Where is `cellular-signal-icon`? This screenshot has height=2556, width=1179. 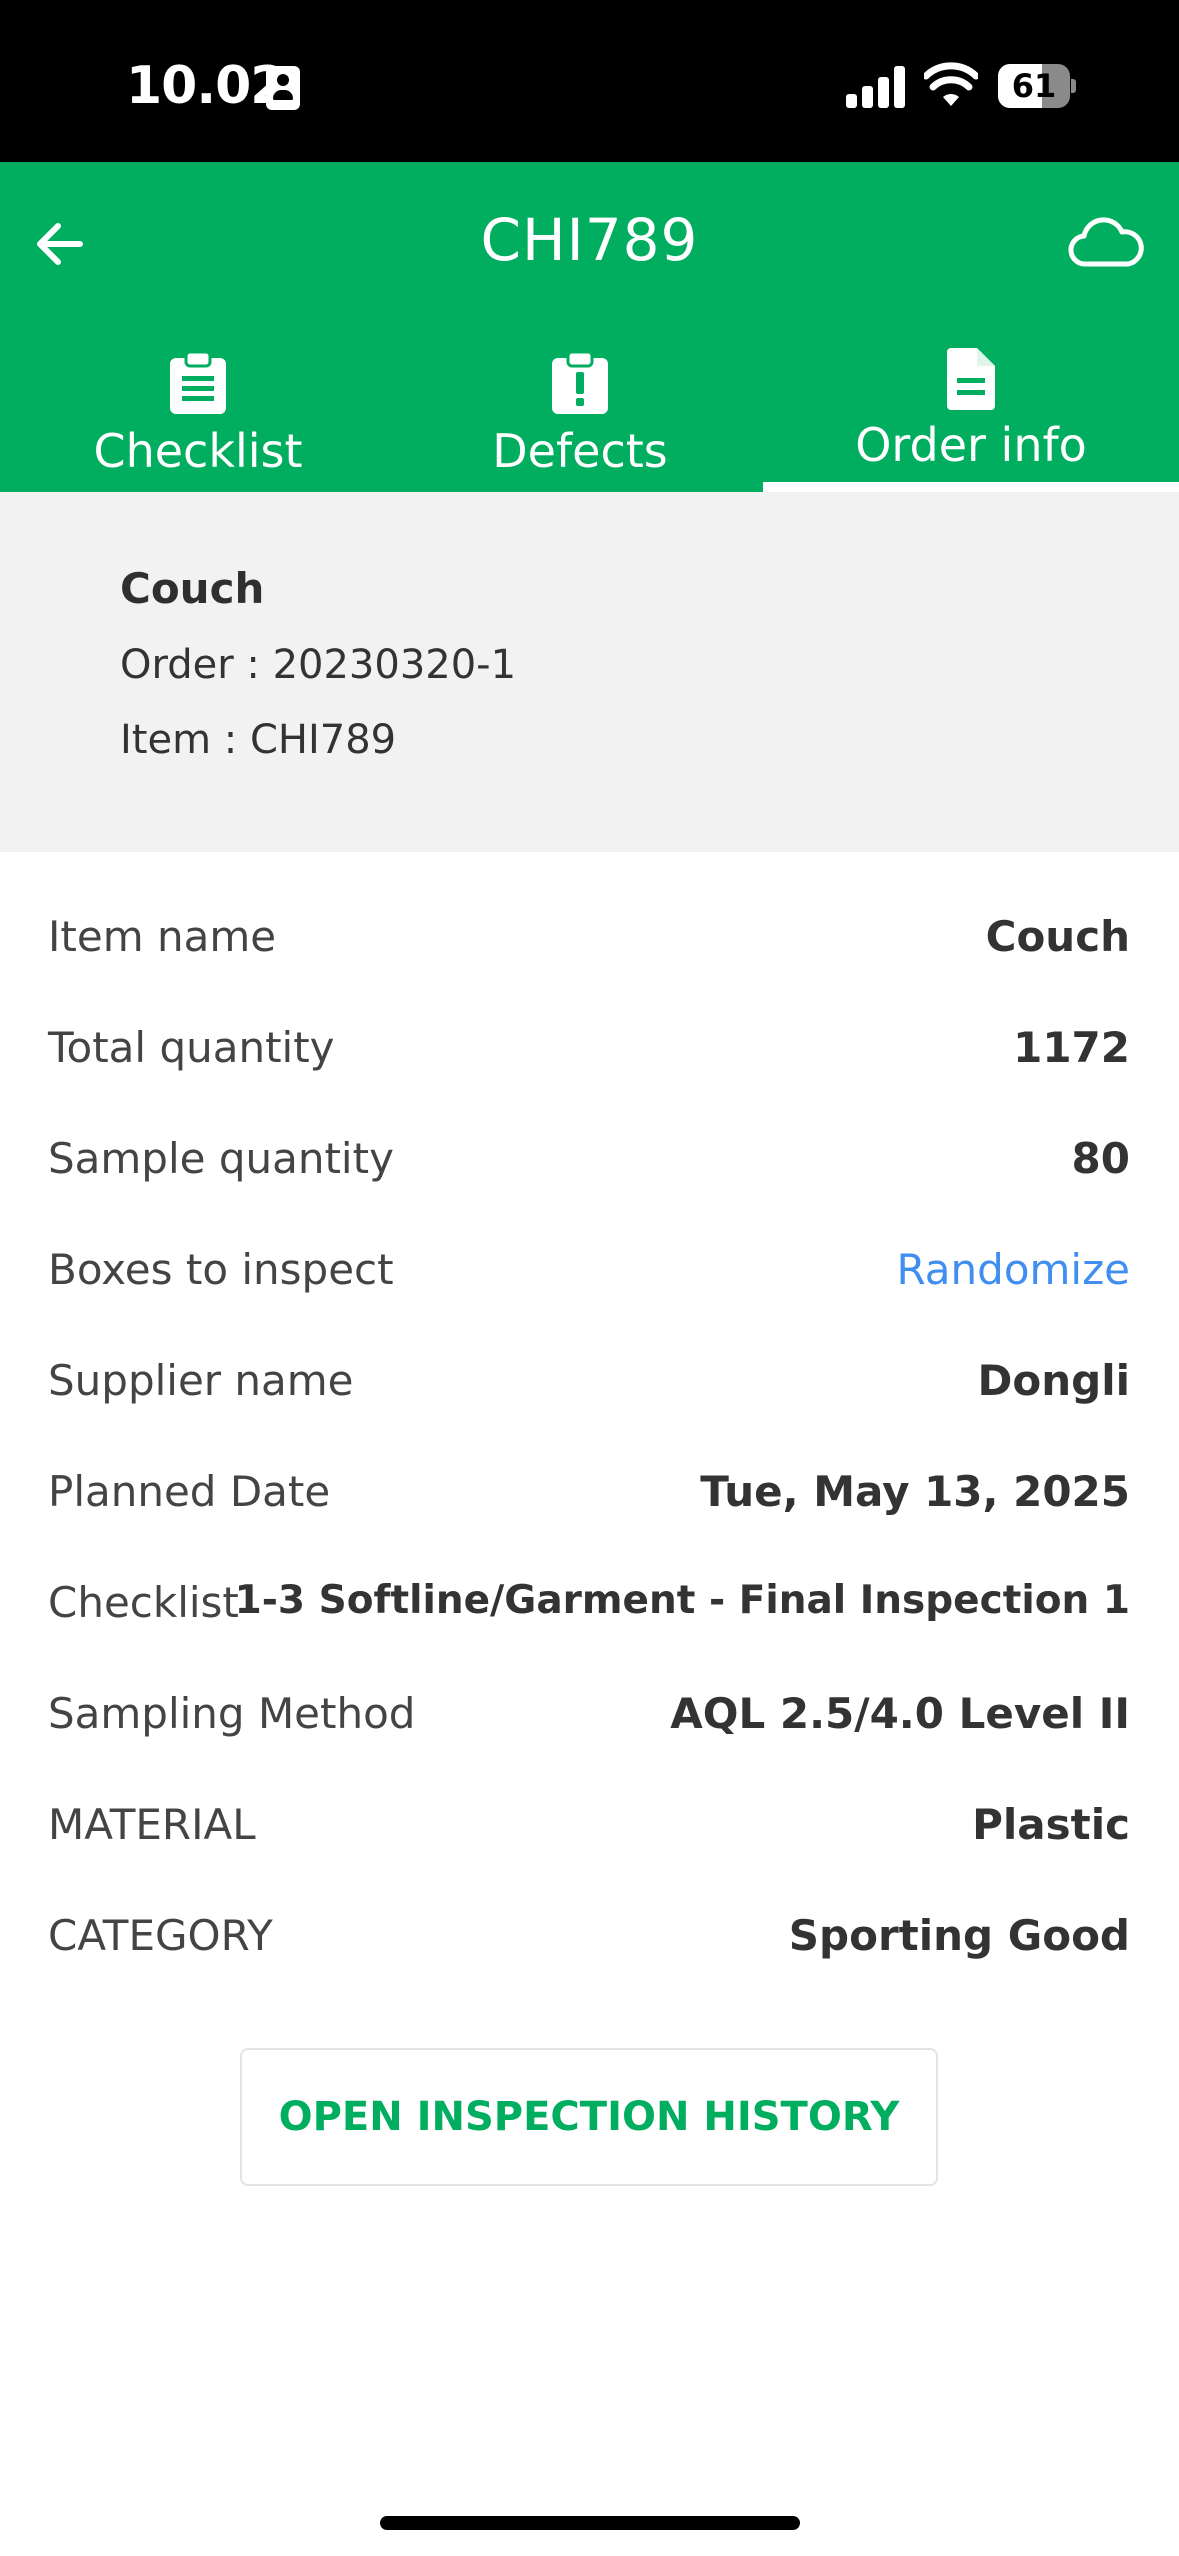 cellular-signal-icon is located at coordinates (876, 87).